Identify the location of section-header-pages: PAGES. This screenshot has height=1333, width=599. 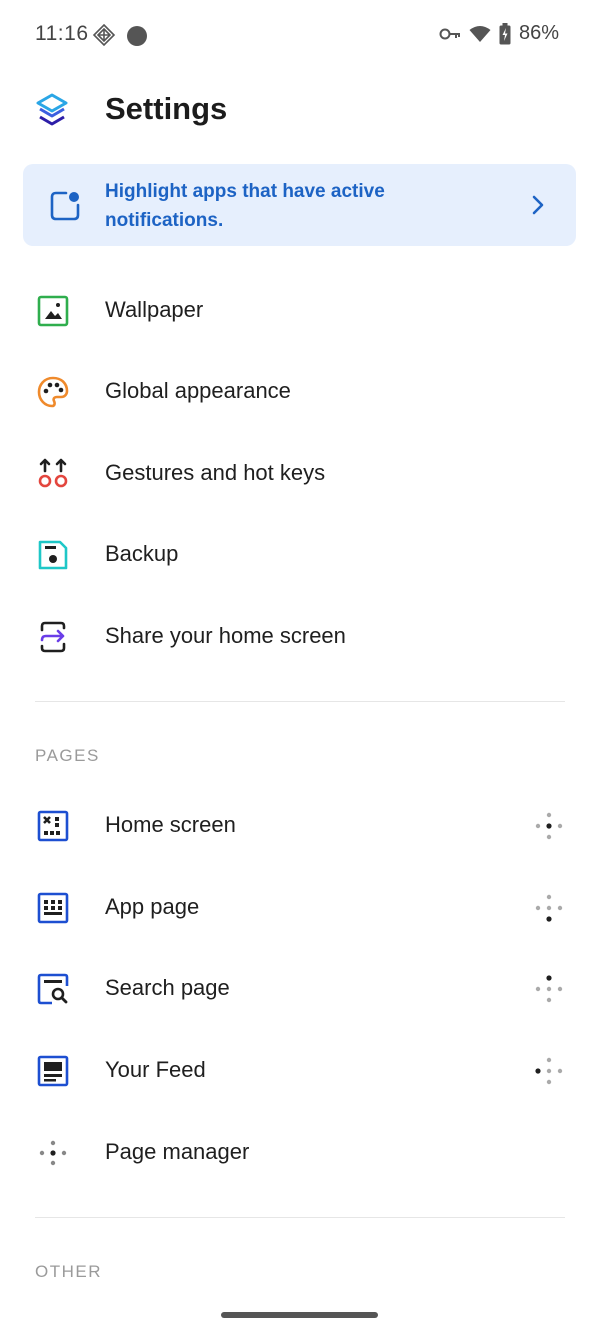
(67, 755).